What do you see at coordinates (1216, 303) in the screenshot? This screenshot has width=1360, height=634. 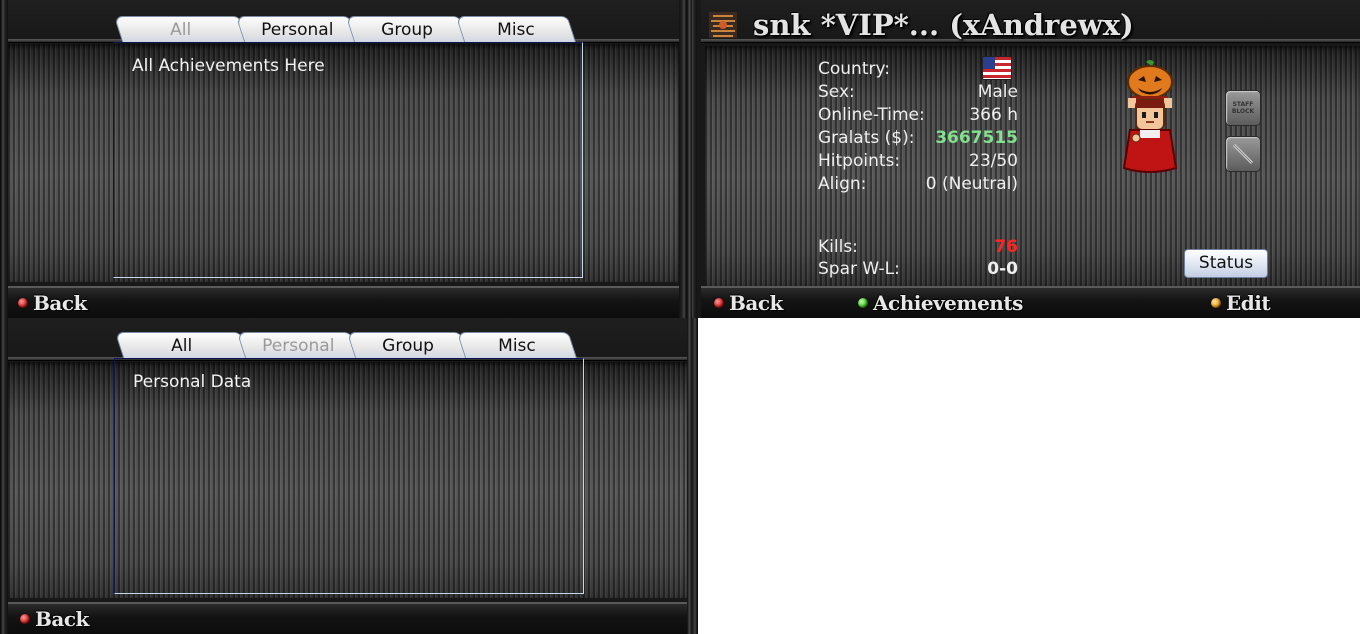 I see `orange-dot-icon` at bounding box center [1216, 303].